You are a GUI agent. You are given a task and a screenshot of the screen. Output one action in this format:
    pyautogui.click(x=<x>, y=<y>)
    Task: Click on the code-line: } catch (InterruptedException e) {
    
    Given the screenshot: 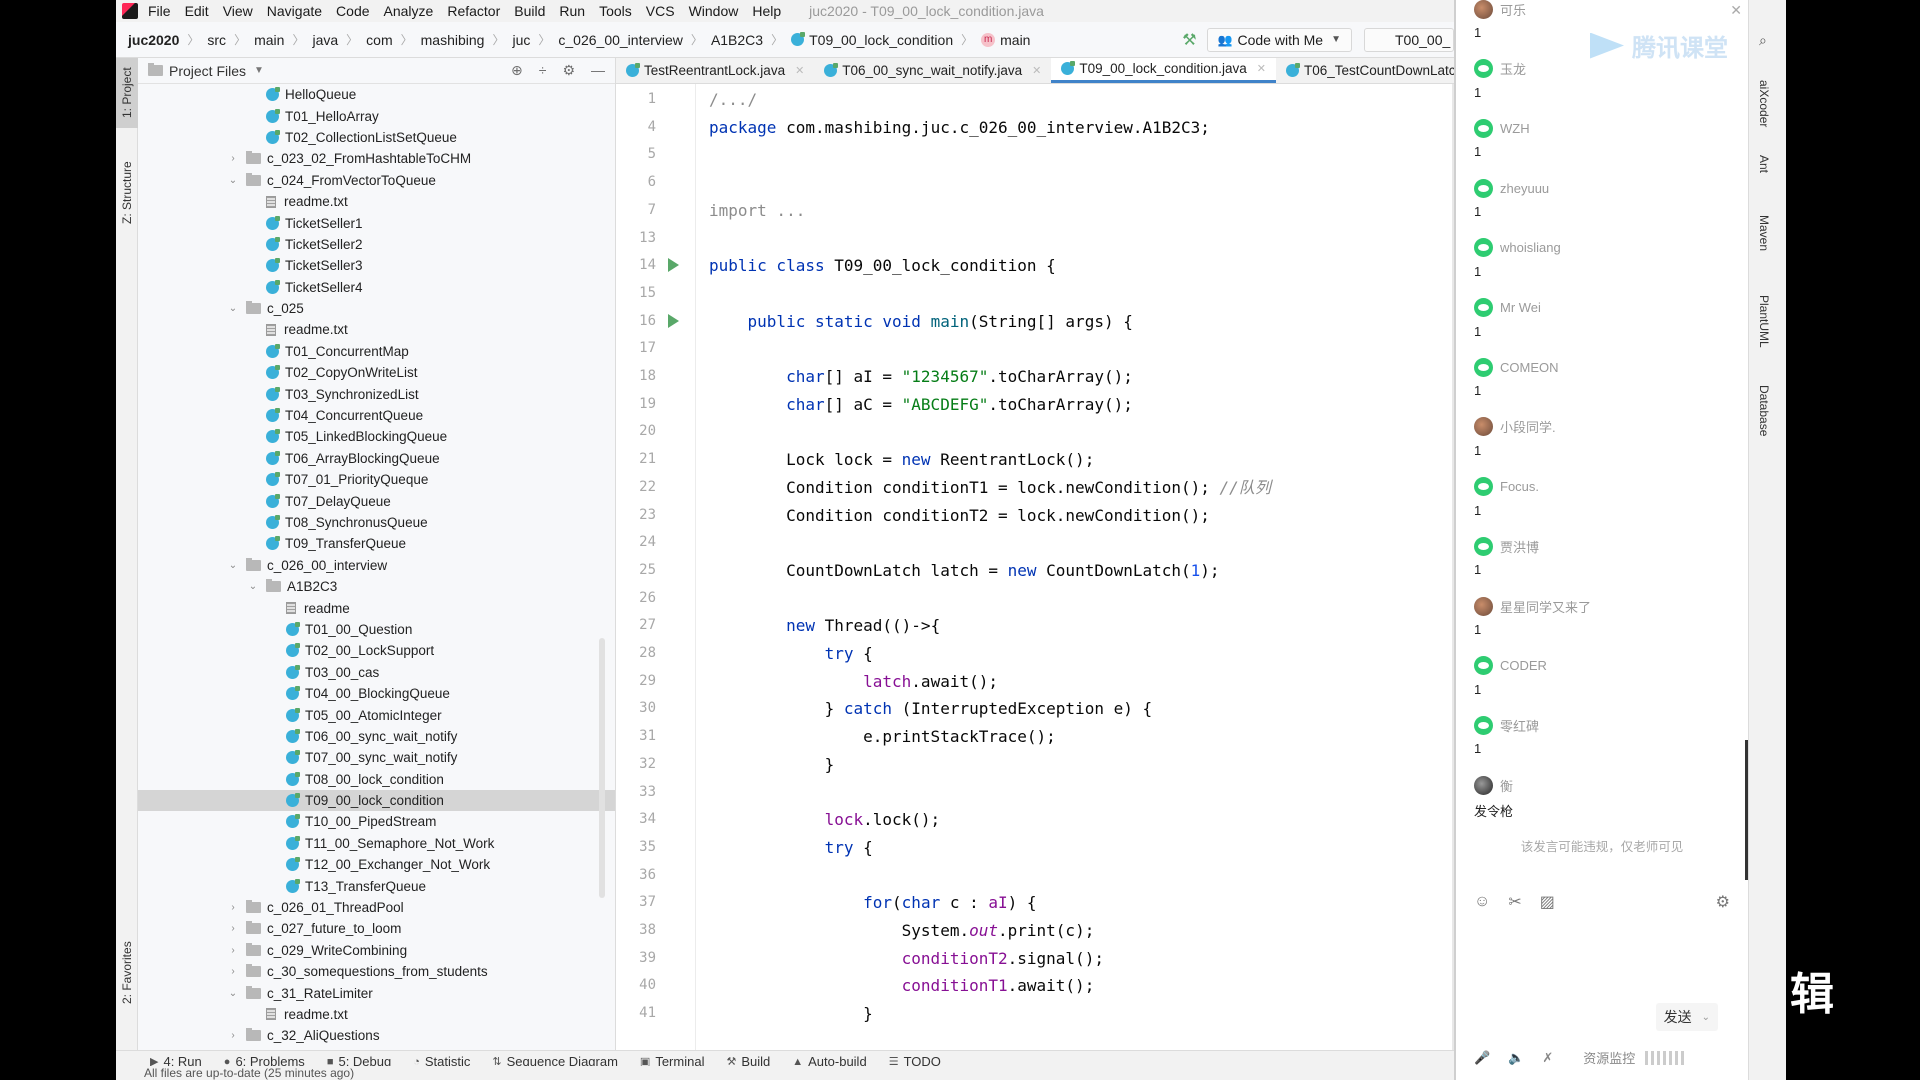 What is the action you would take?
    pyautogui.click(x=931, y=708)
    